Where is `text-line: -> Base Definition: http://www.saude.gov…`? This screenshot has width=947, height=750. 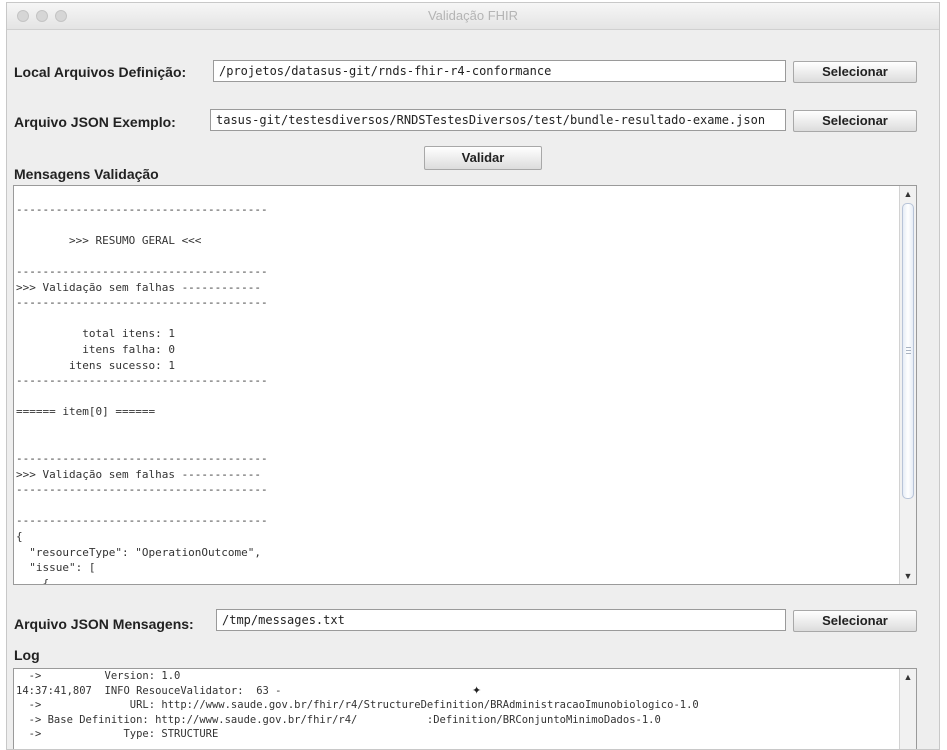
text-line: -> Base Definition: http://www.saude.gov… is located at coordinates (338, 719).